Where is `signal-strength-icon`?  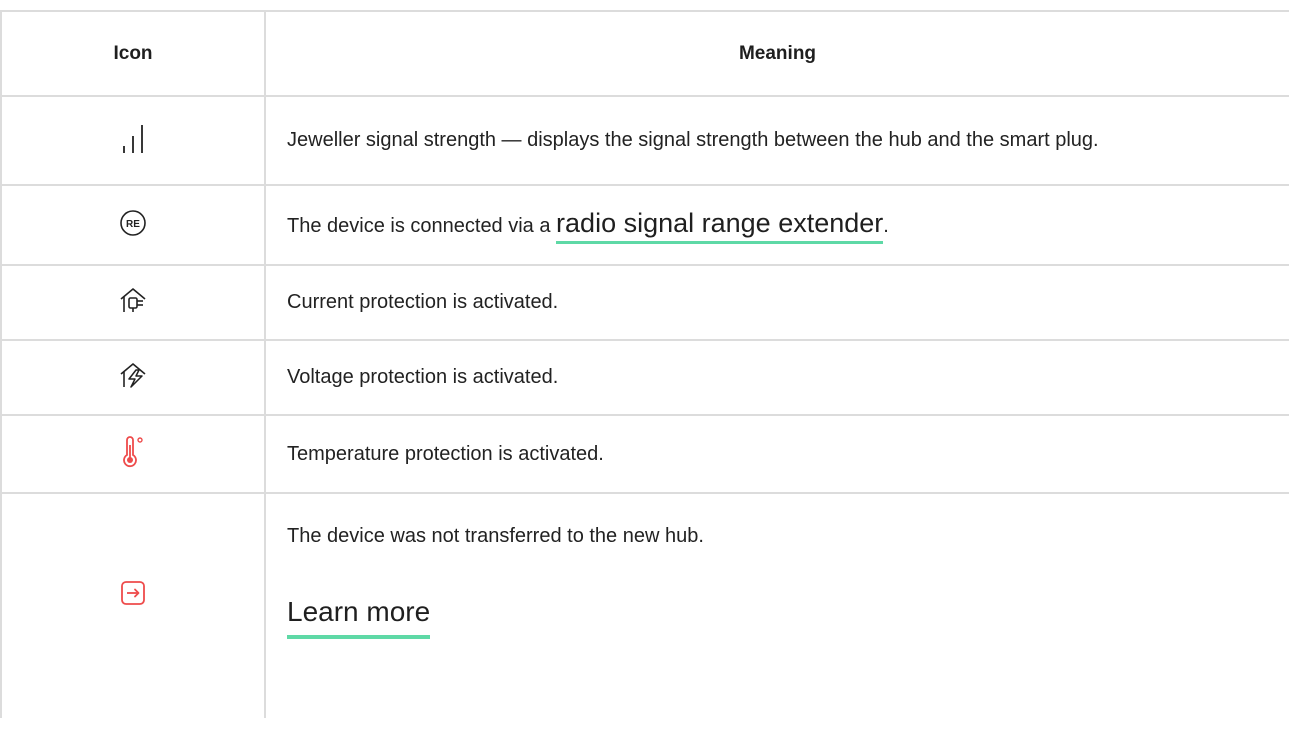 signal-strength-icon is located at coordinates (133, 140).